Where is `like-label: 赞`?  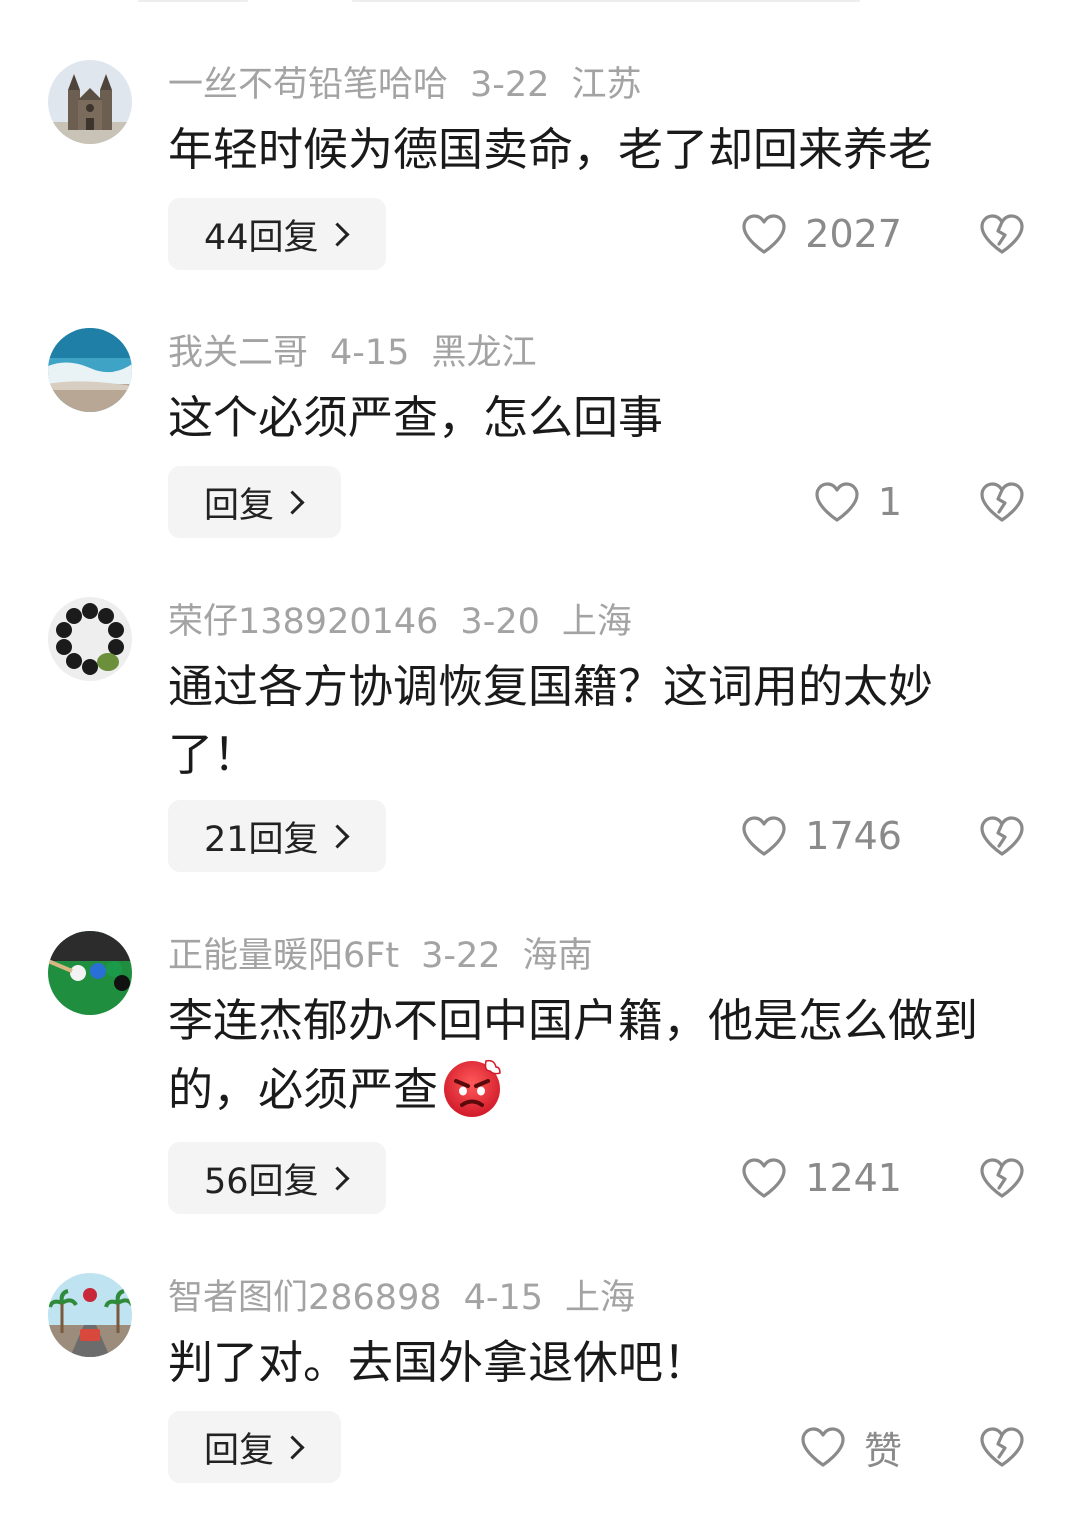
like-label: 赞 is located at coordinates (882, 1450).